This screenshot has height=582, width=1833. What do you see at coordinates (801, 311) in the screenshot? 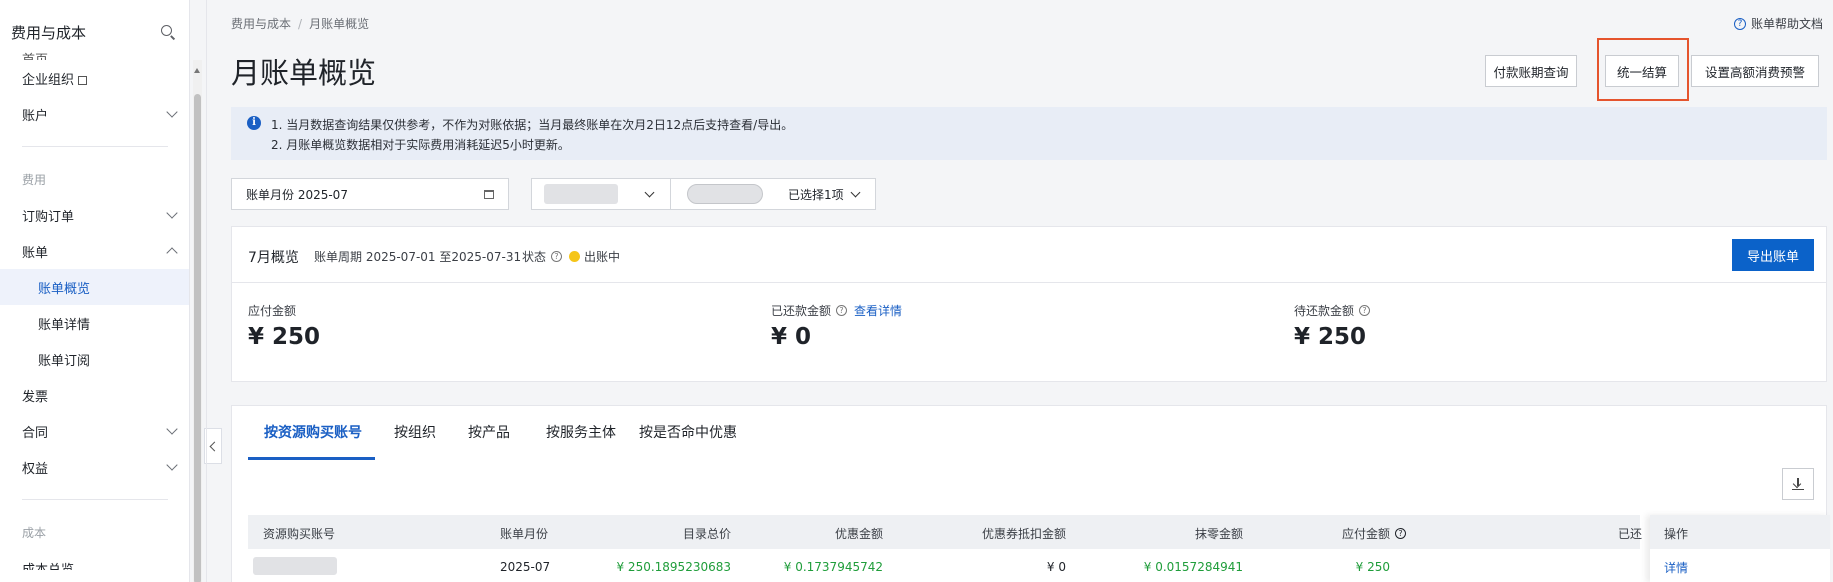
I see `repaid-label-text: 已还款金额` at bounding box center [801, 311].